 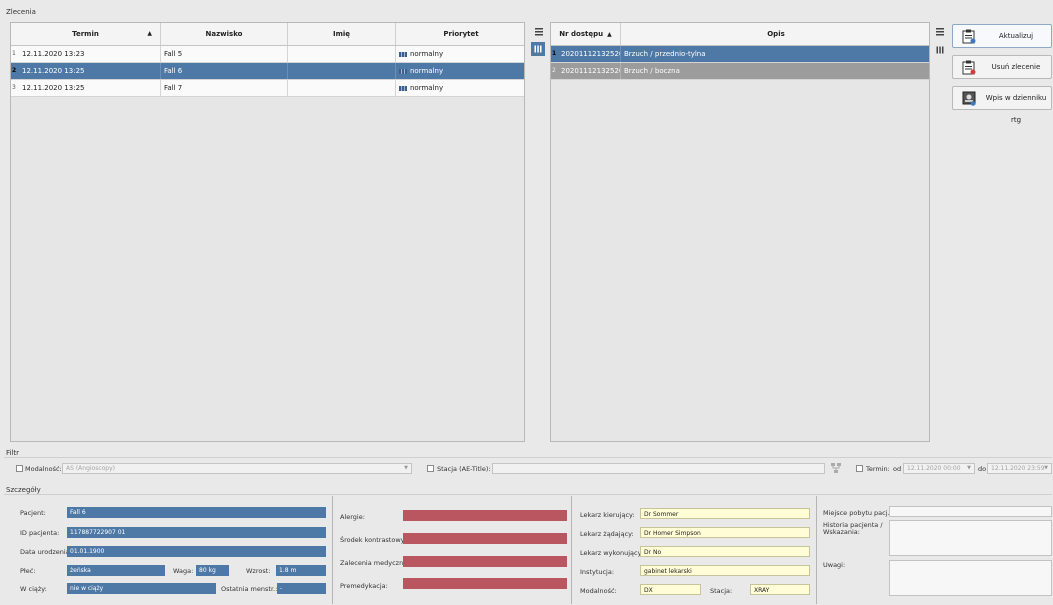 What do you see at coordinates (612, 553) in the screenshot?
I see `performing-doctor-label: Lekarz wykonujący:` at bounding box center [612, 553].